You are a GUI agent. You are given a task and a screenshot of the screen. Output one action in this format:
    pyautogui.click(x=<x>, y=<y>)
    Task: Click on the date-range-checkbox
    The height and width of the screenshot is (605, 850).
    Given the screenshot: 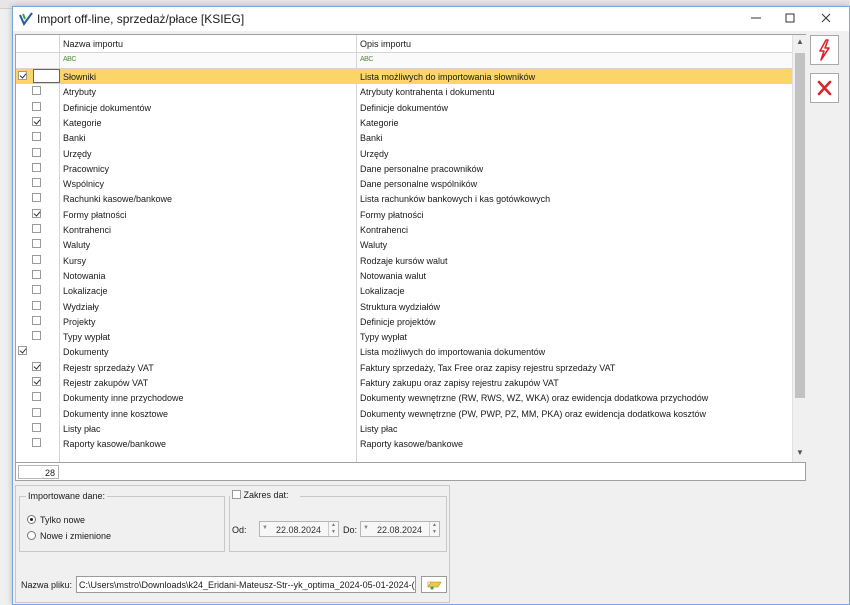 What is the action you would take?
    pyautogui.click(x=236, y=494)
    